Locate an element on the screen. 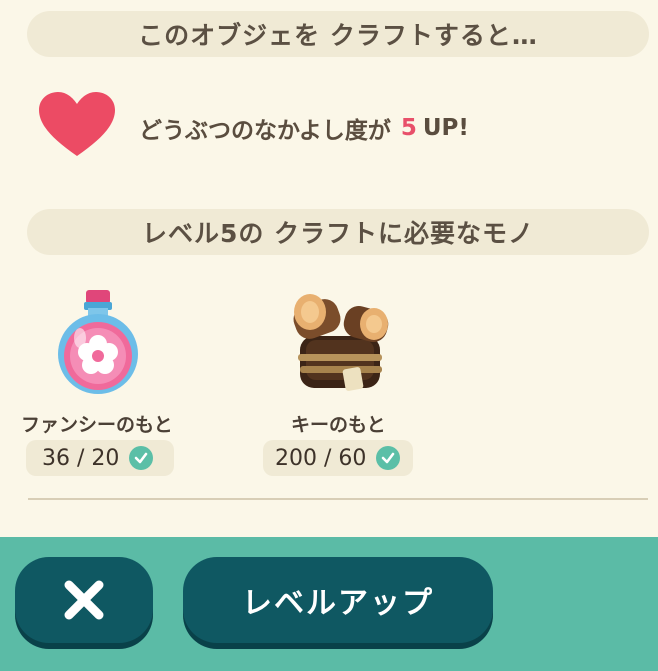 This screenshot has height=671, width=658. material-count-key: 200 / 60 is located at coordinates (338, 458).